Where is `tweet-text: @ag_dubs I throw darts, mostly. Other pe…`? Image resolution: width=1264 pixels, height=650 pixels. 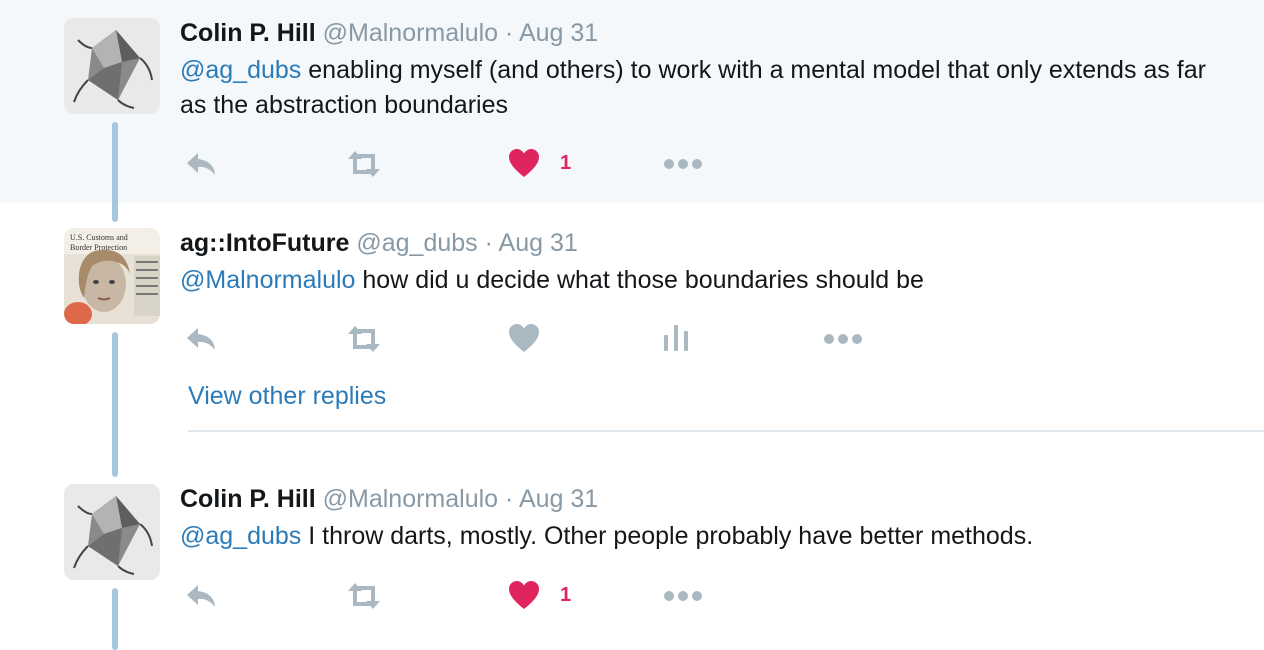 tweet-text: @ag_dubs I throw darts, mostly. Other pe… is located at coordinates (695, 536).